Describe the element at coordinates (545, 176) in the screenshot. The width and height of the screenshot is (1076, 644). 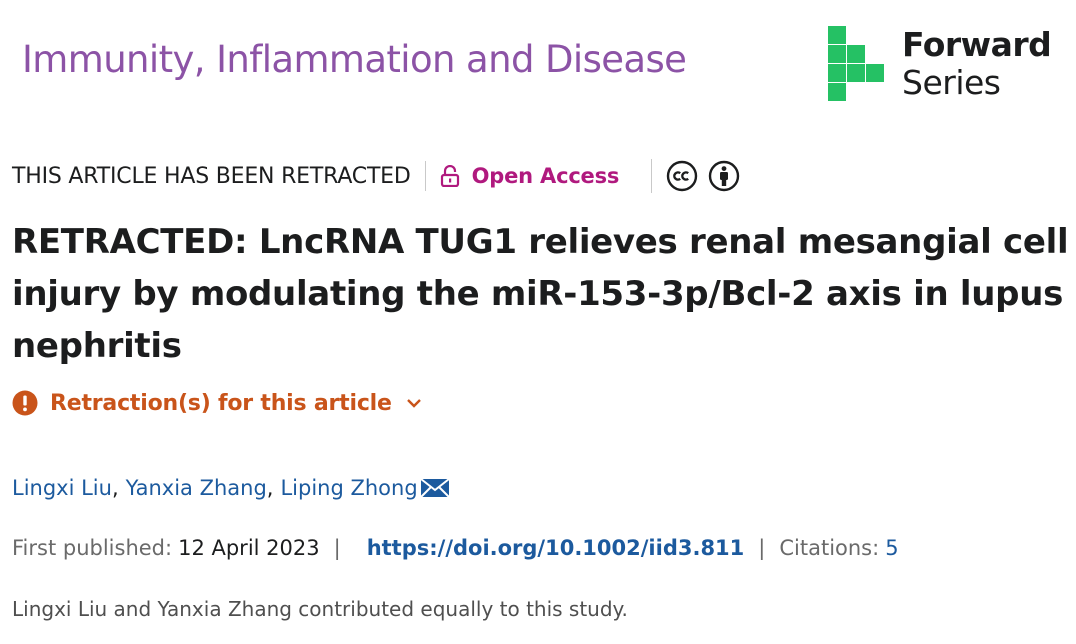
I see `open-access-label: Open Access` at that location.